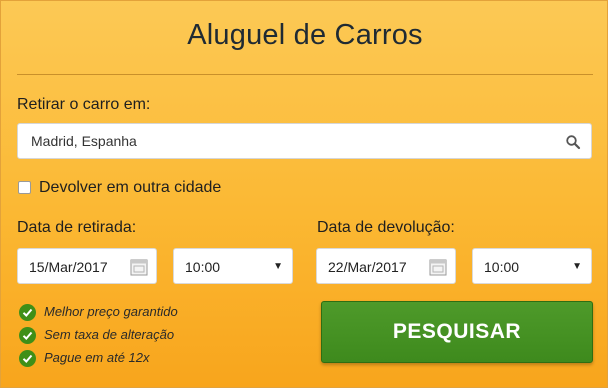 Image resolution: width=610 pixels, height=390 pixels. I want to click on pickup-location-field, so click(304, 141).